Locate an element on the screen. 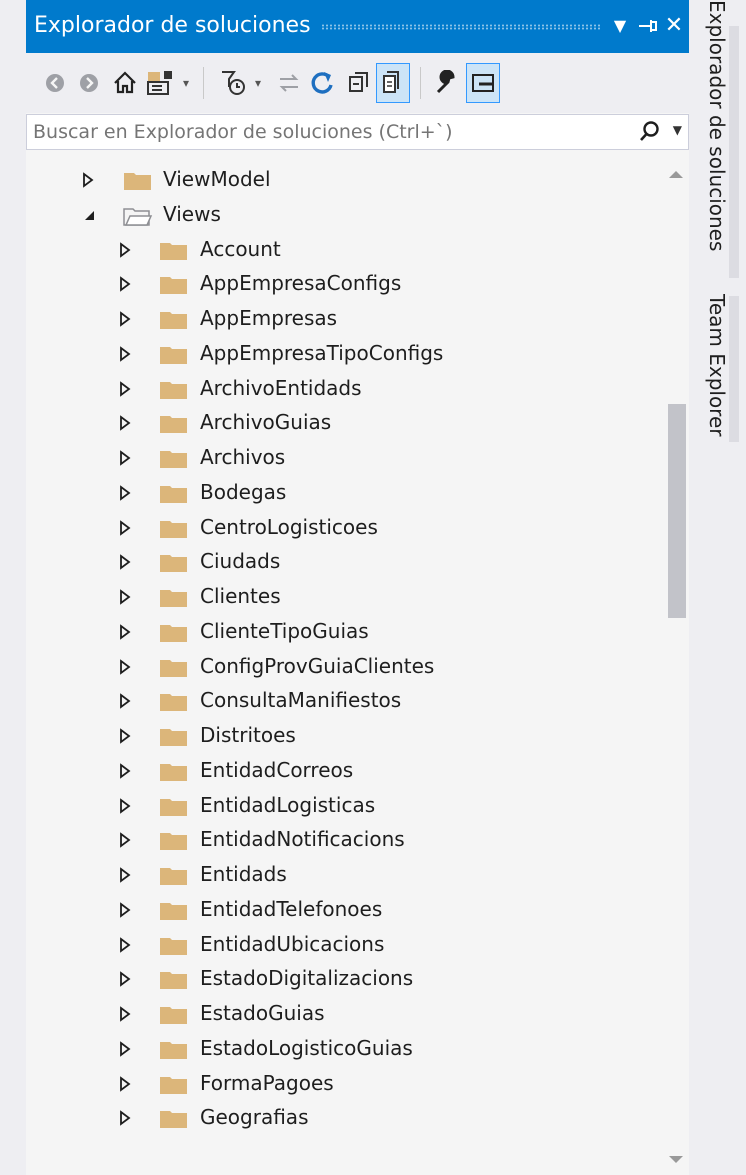 This screenshot has width=746, height=1175. vertical-scrollbar is located at coordinates (675, 662).